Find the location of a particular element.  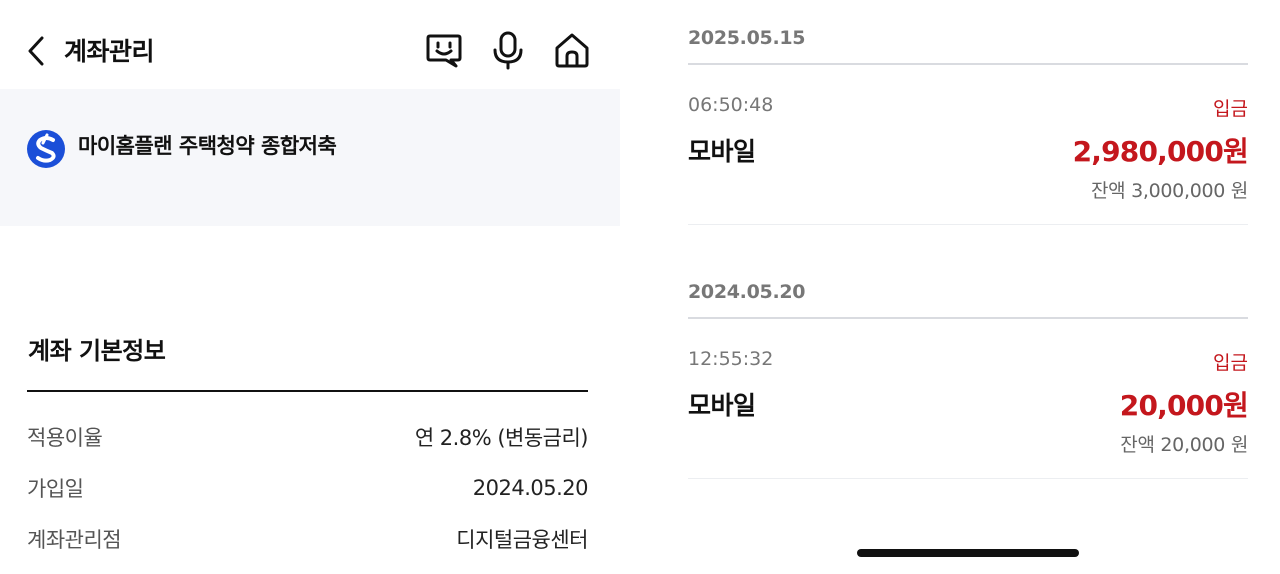

page-title: 계좌관리 is located at coordinates (109, 51).